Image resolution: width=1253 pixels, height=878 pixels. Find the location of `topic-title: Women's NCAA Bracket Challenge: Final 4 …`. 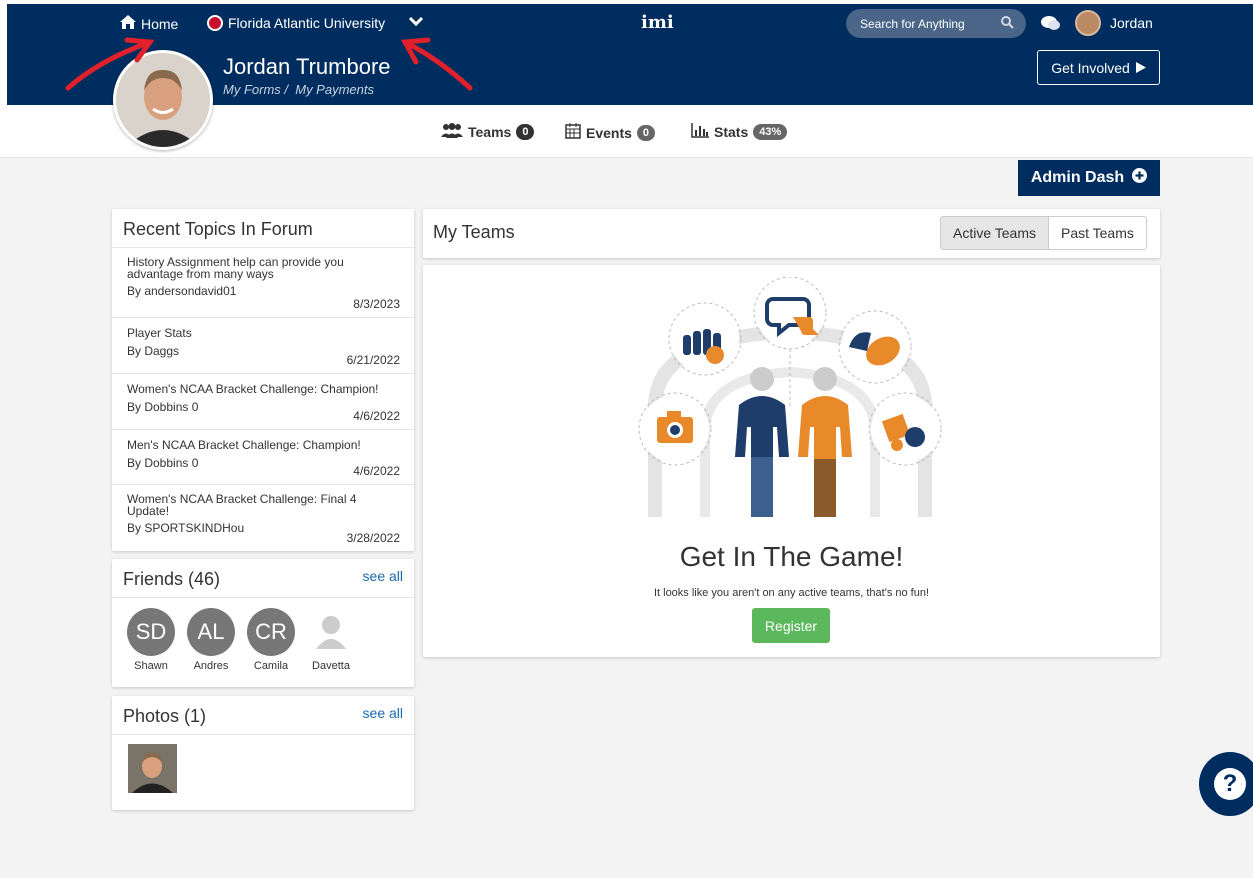

topic-title: Women's NCAA Bracket Challenge: Final 4 … is located at coordinates (242, 505).